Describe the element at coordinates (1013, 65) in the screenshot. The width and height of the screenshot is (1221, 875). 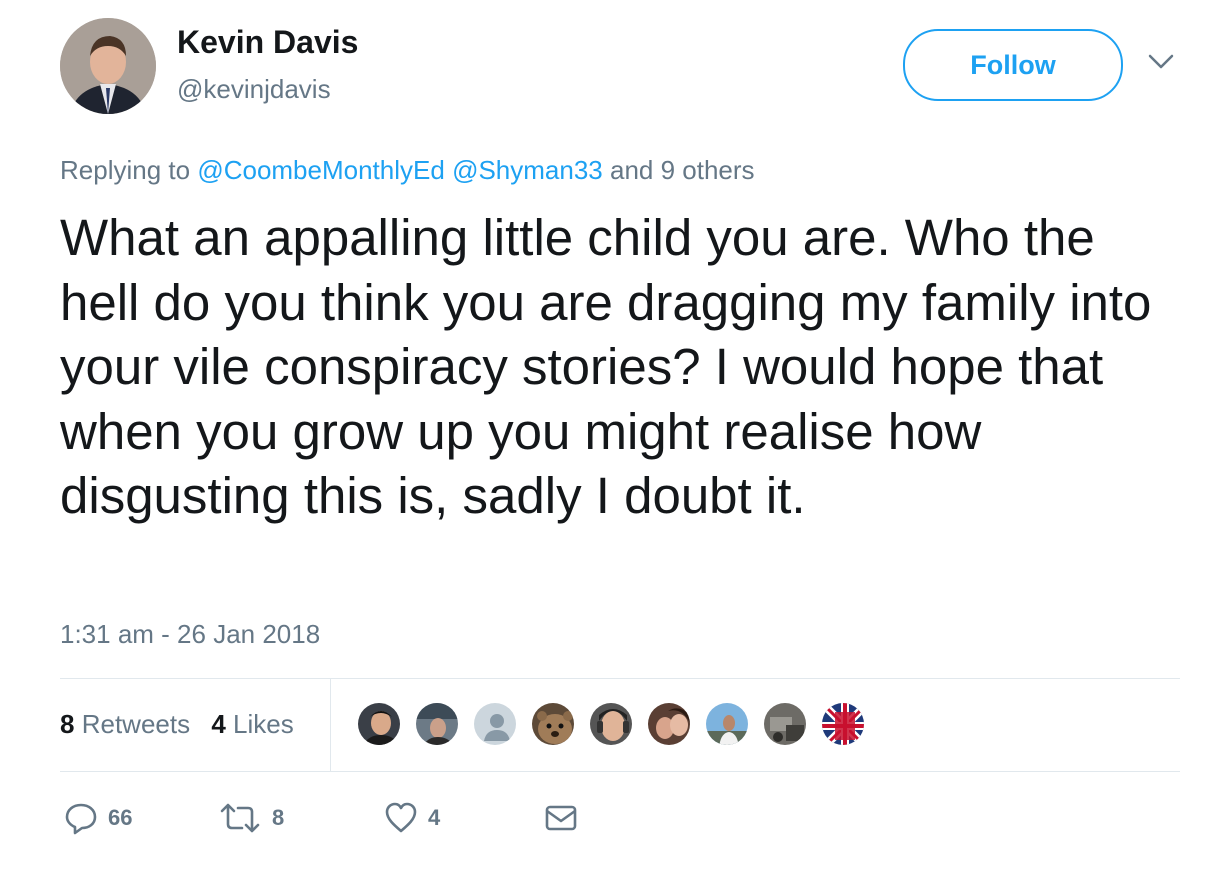
I see `follow-button: Follow` at that location.